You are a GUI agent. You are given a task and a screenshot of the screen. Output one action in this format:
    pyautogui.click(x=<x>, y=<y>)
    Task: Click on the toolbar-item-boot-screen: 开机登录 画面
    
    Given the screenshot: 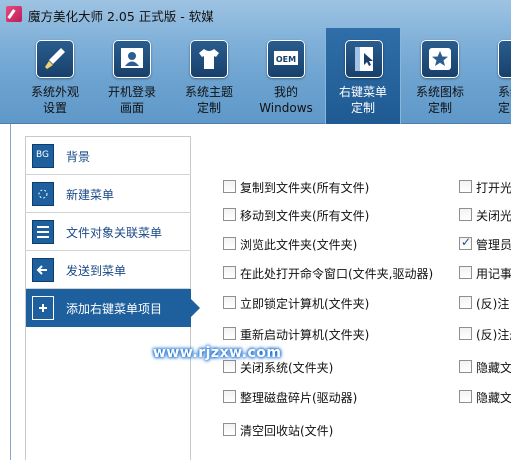 What is the action you would take?
    pyautogui.click(x=132, y=76)
    